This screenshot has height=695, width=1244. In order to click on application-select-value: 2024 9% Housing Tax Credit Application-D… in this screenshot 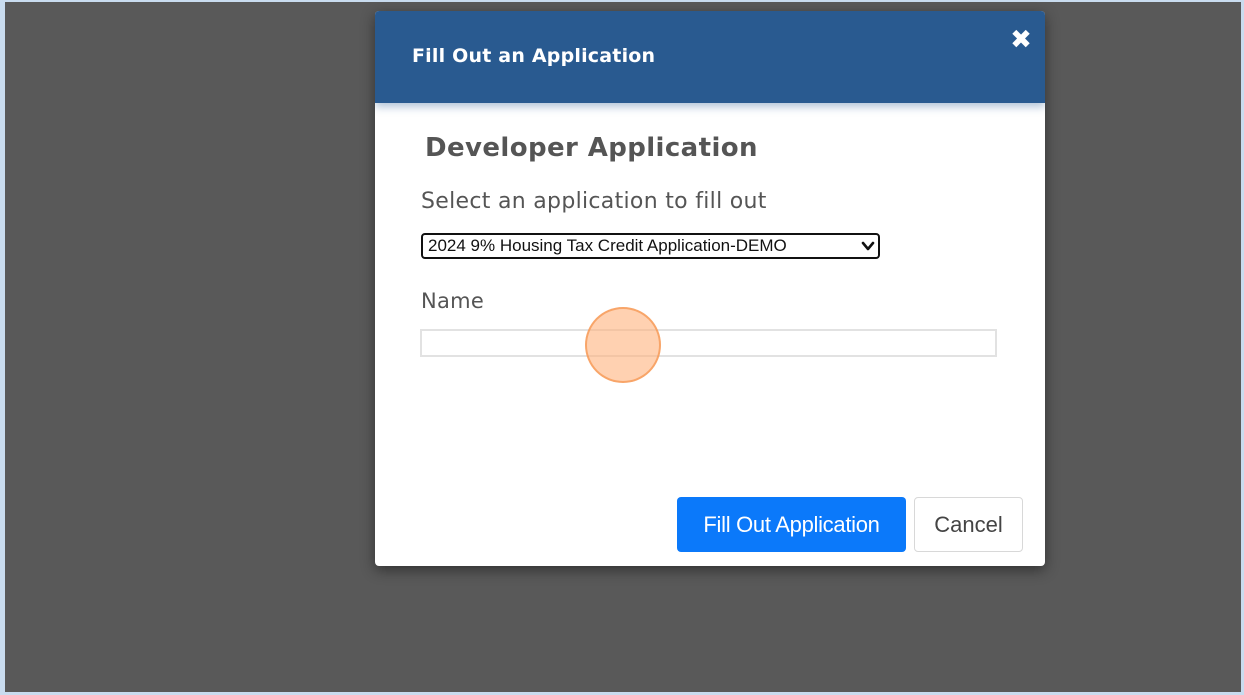, I will do `click(607, 245)`.